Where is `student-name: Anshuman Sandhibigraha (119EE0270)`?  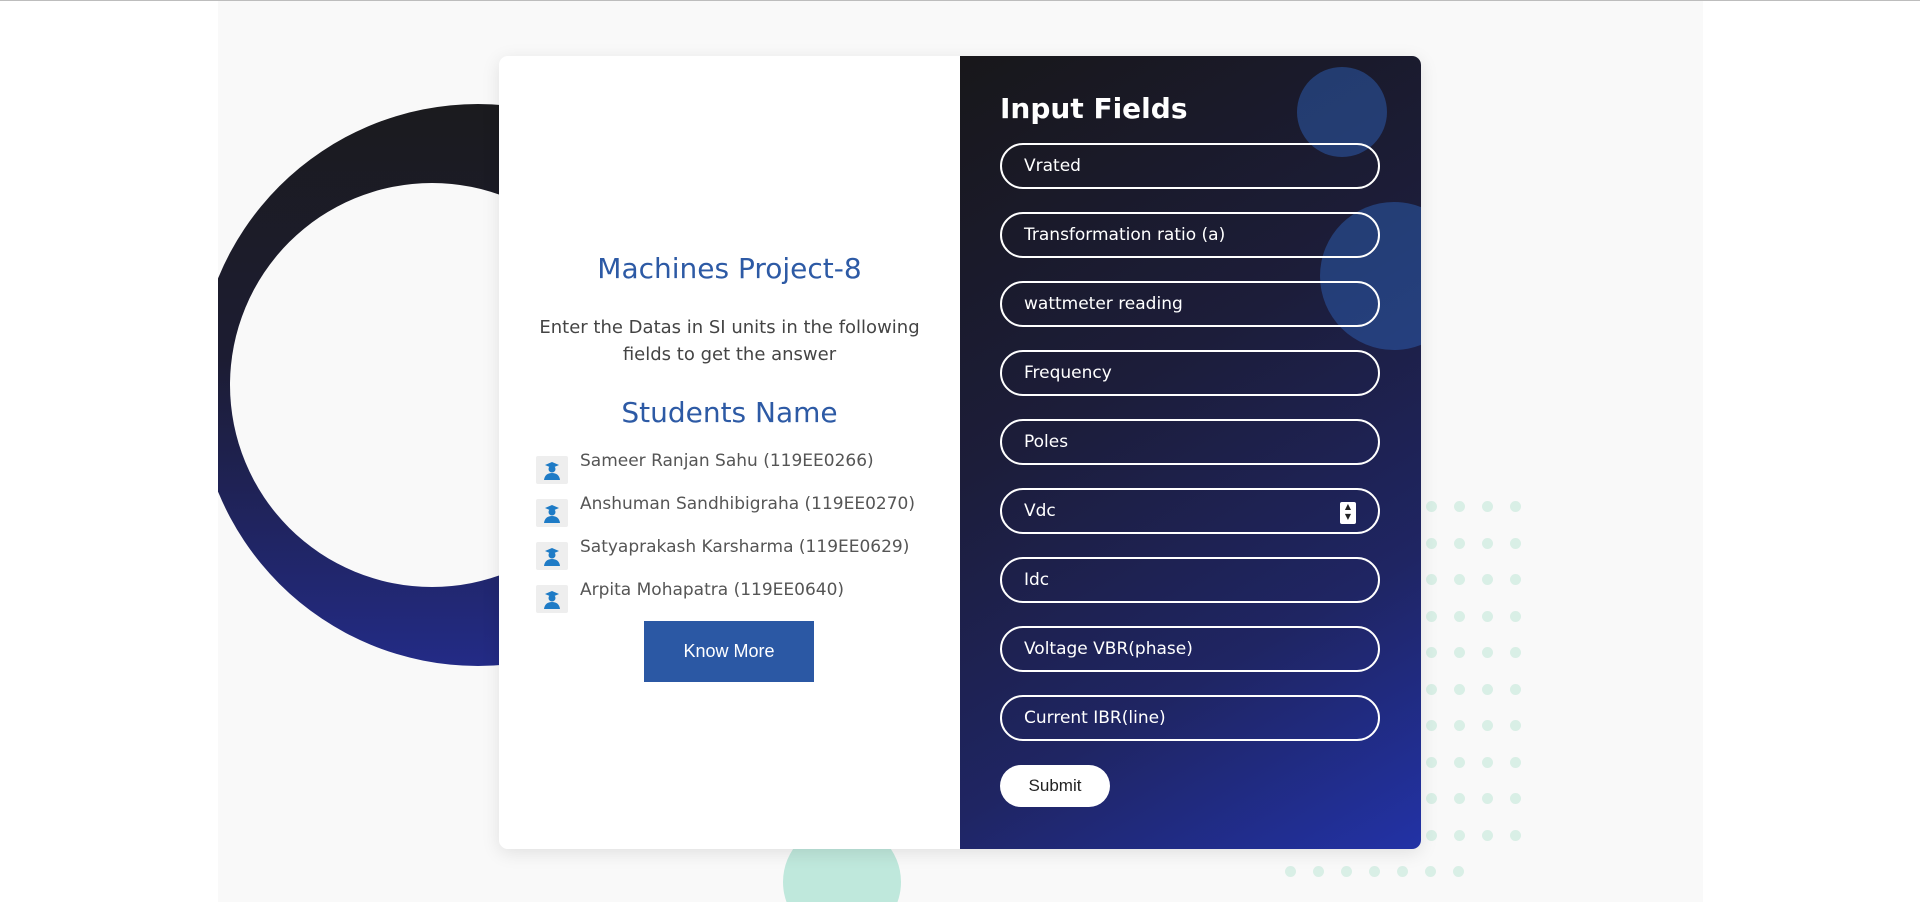
student-name: Anshuman Sandhibigraha (119EE0270) is located at coordinates (748, 504).